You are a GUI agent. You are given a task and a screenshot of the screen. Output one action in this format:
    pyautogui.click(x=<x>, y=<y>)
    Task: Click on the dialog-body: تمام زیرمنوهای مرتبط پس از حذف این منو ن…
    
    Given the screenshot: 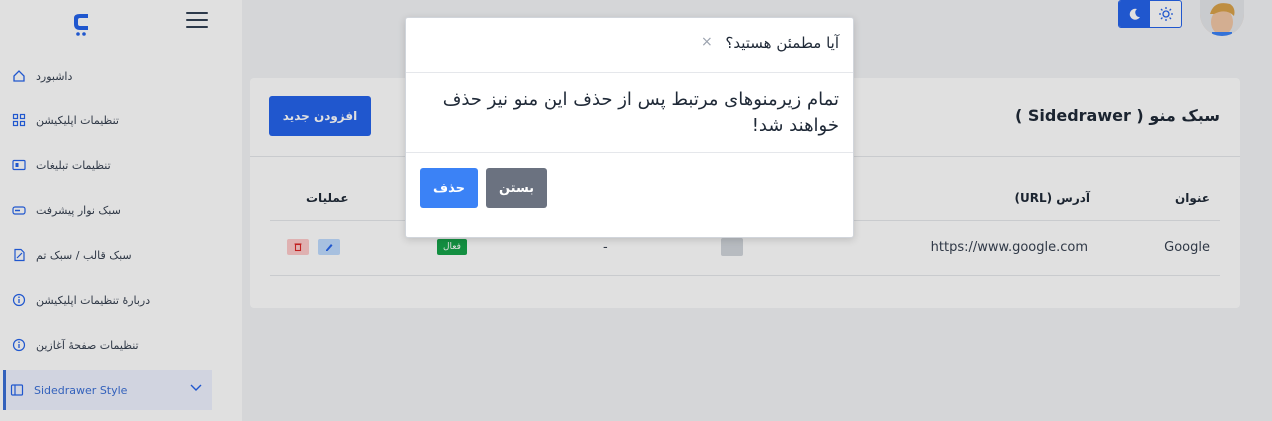 What is the action you would take?
    pyautogui.click(x=629, y=113)
    